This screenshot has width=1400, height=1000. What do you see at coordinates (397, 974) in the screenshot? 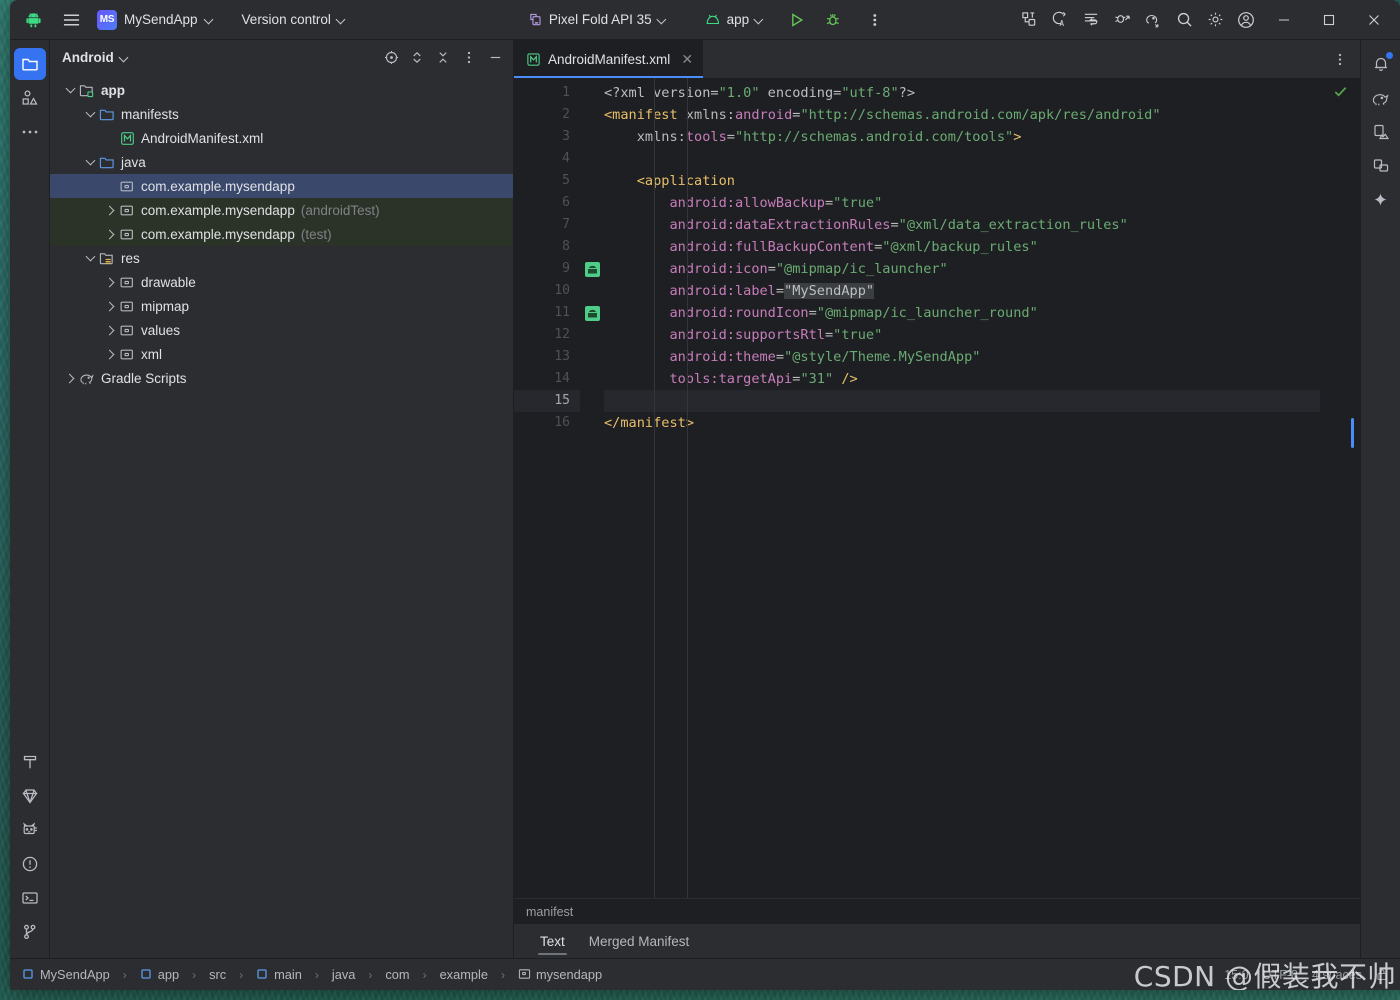
I see `breadcrumb-item: com` at bounding box center [397, 974].